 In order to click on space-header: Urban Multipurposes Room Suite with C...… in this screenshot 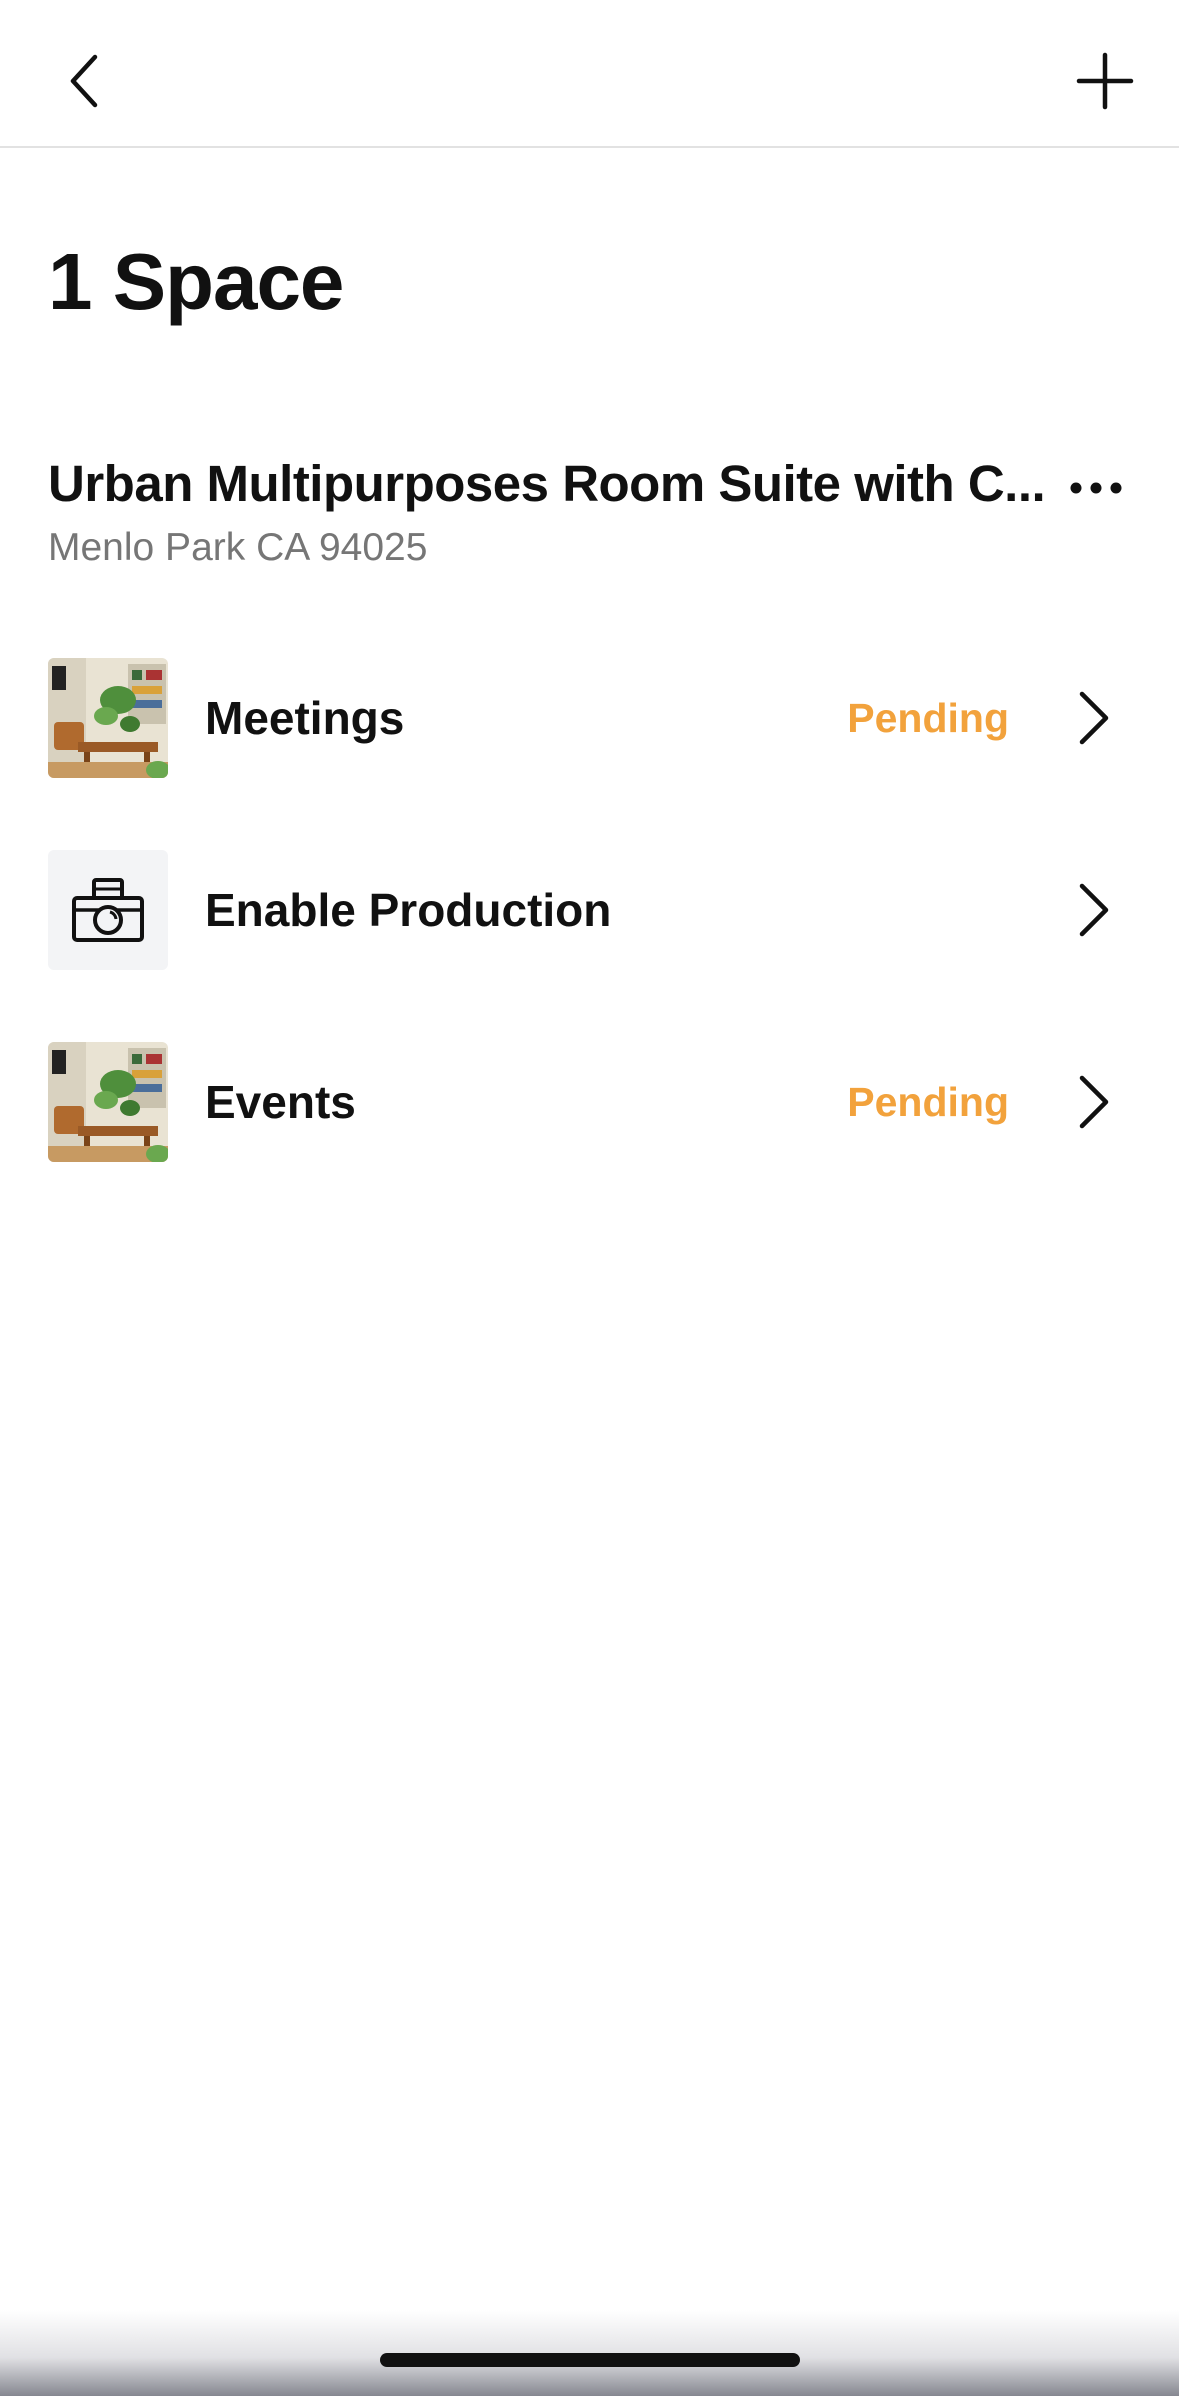, I will do `click(548, 513)`.